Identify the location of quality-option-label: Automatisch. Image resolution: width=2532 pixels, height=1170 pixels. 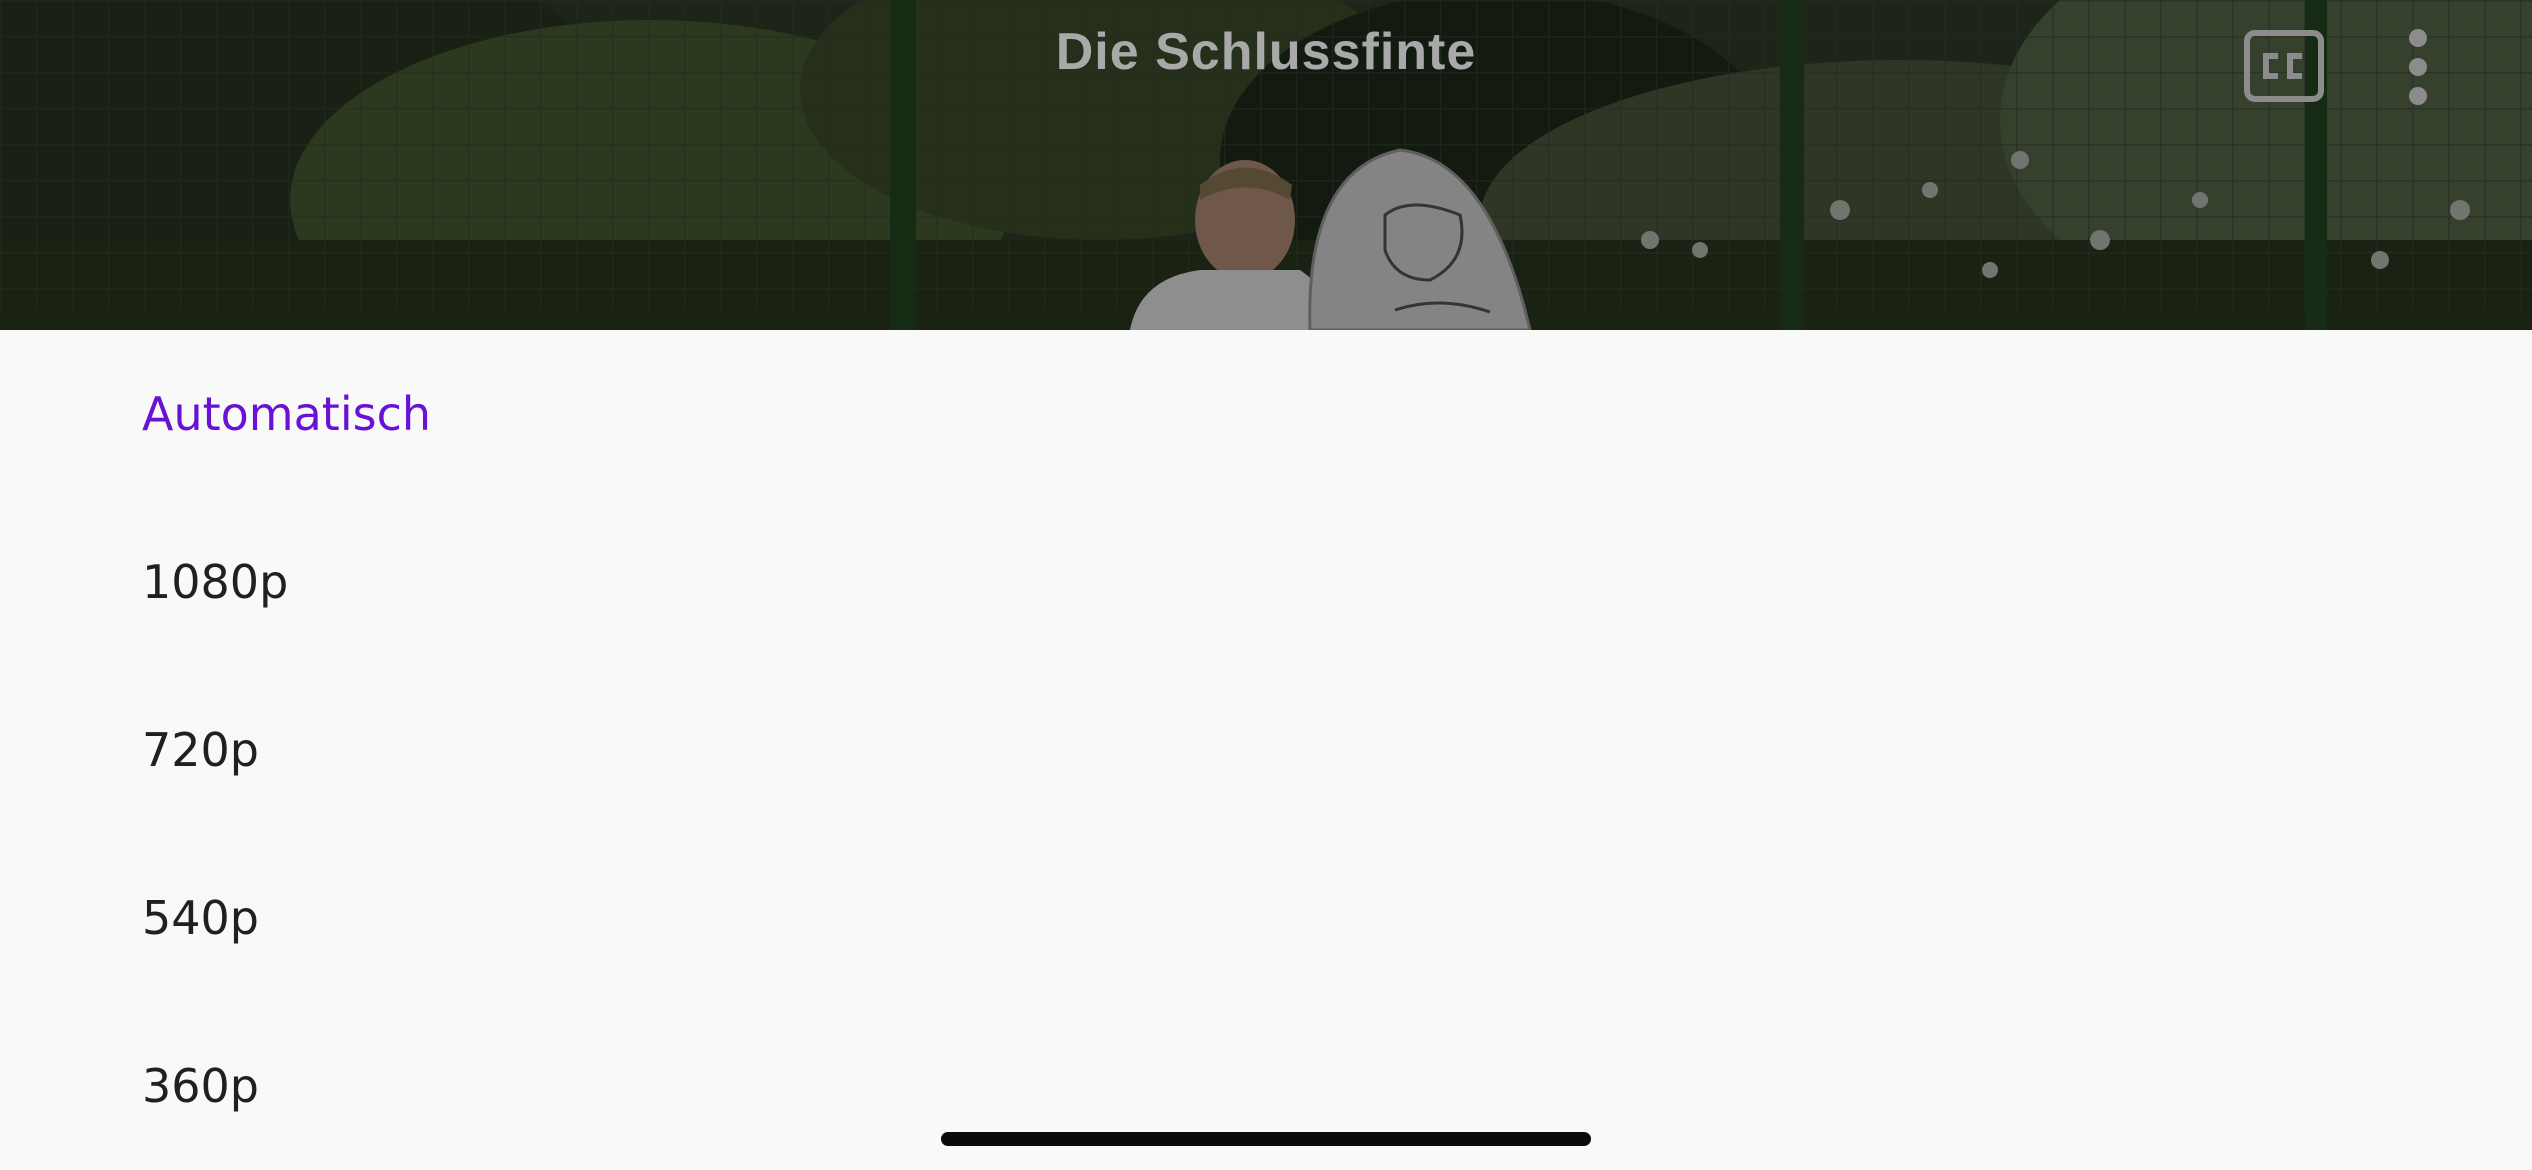
(287, 414).